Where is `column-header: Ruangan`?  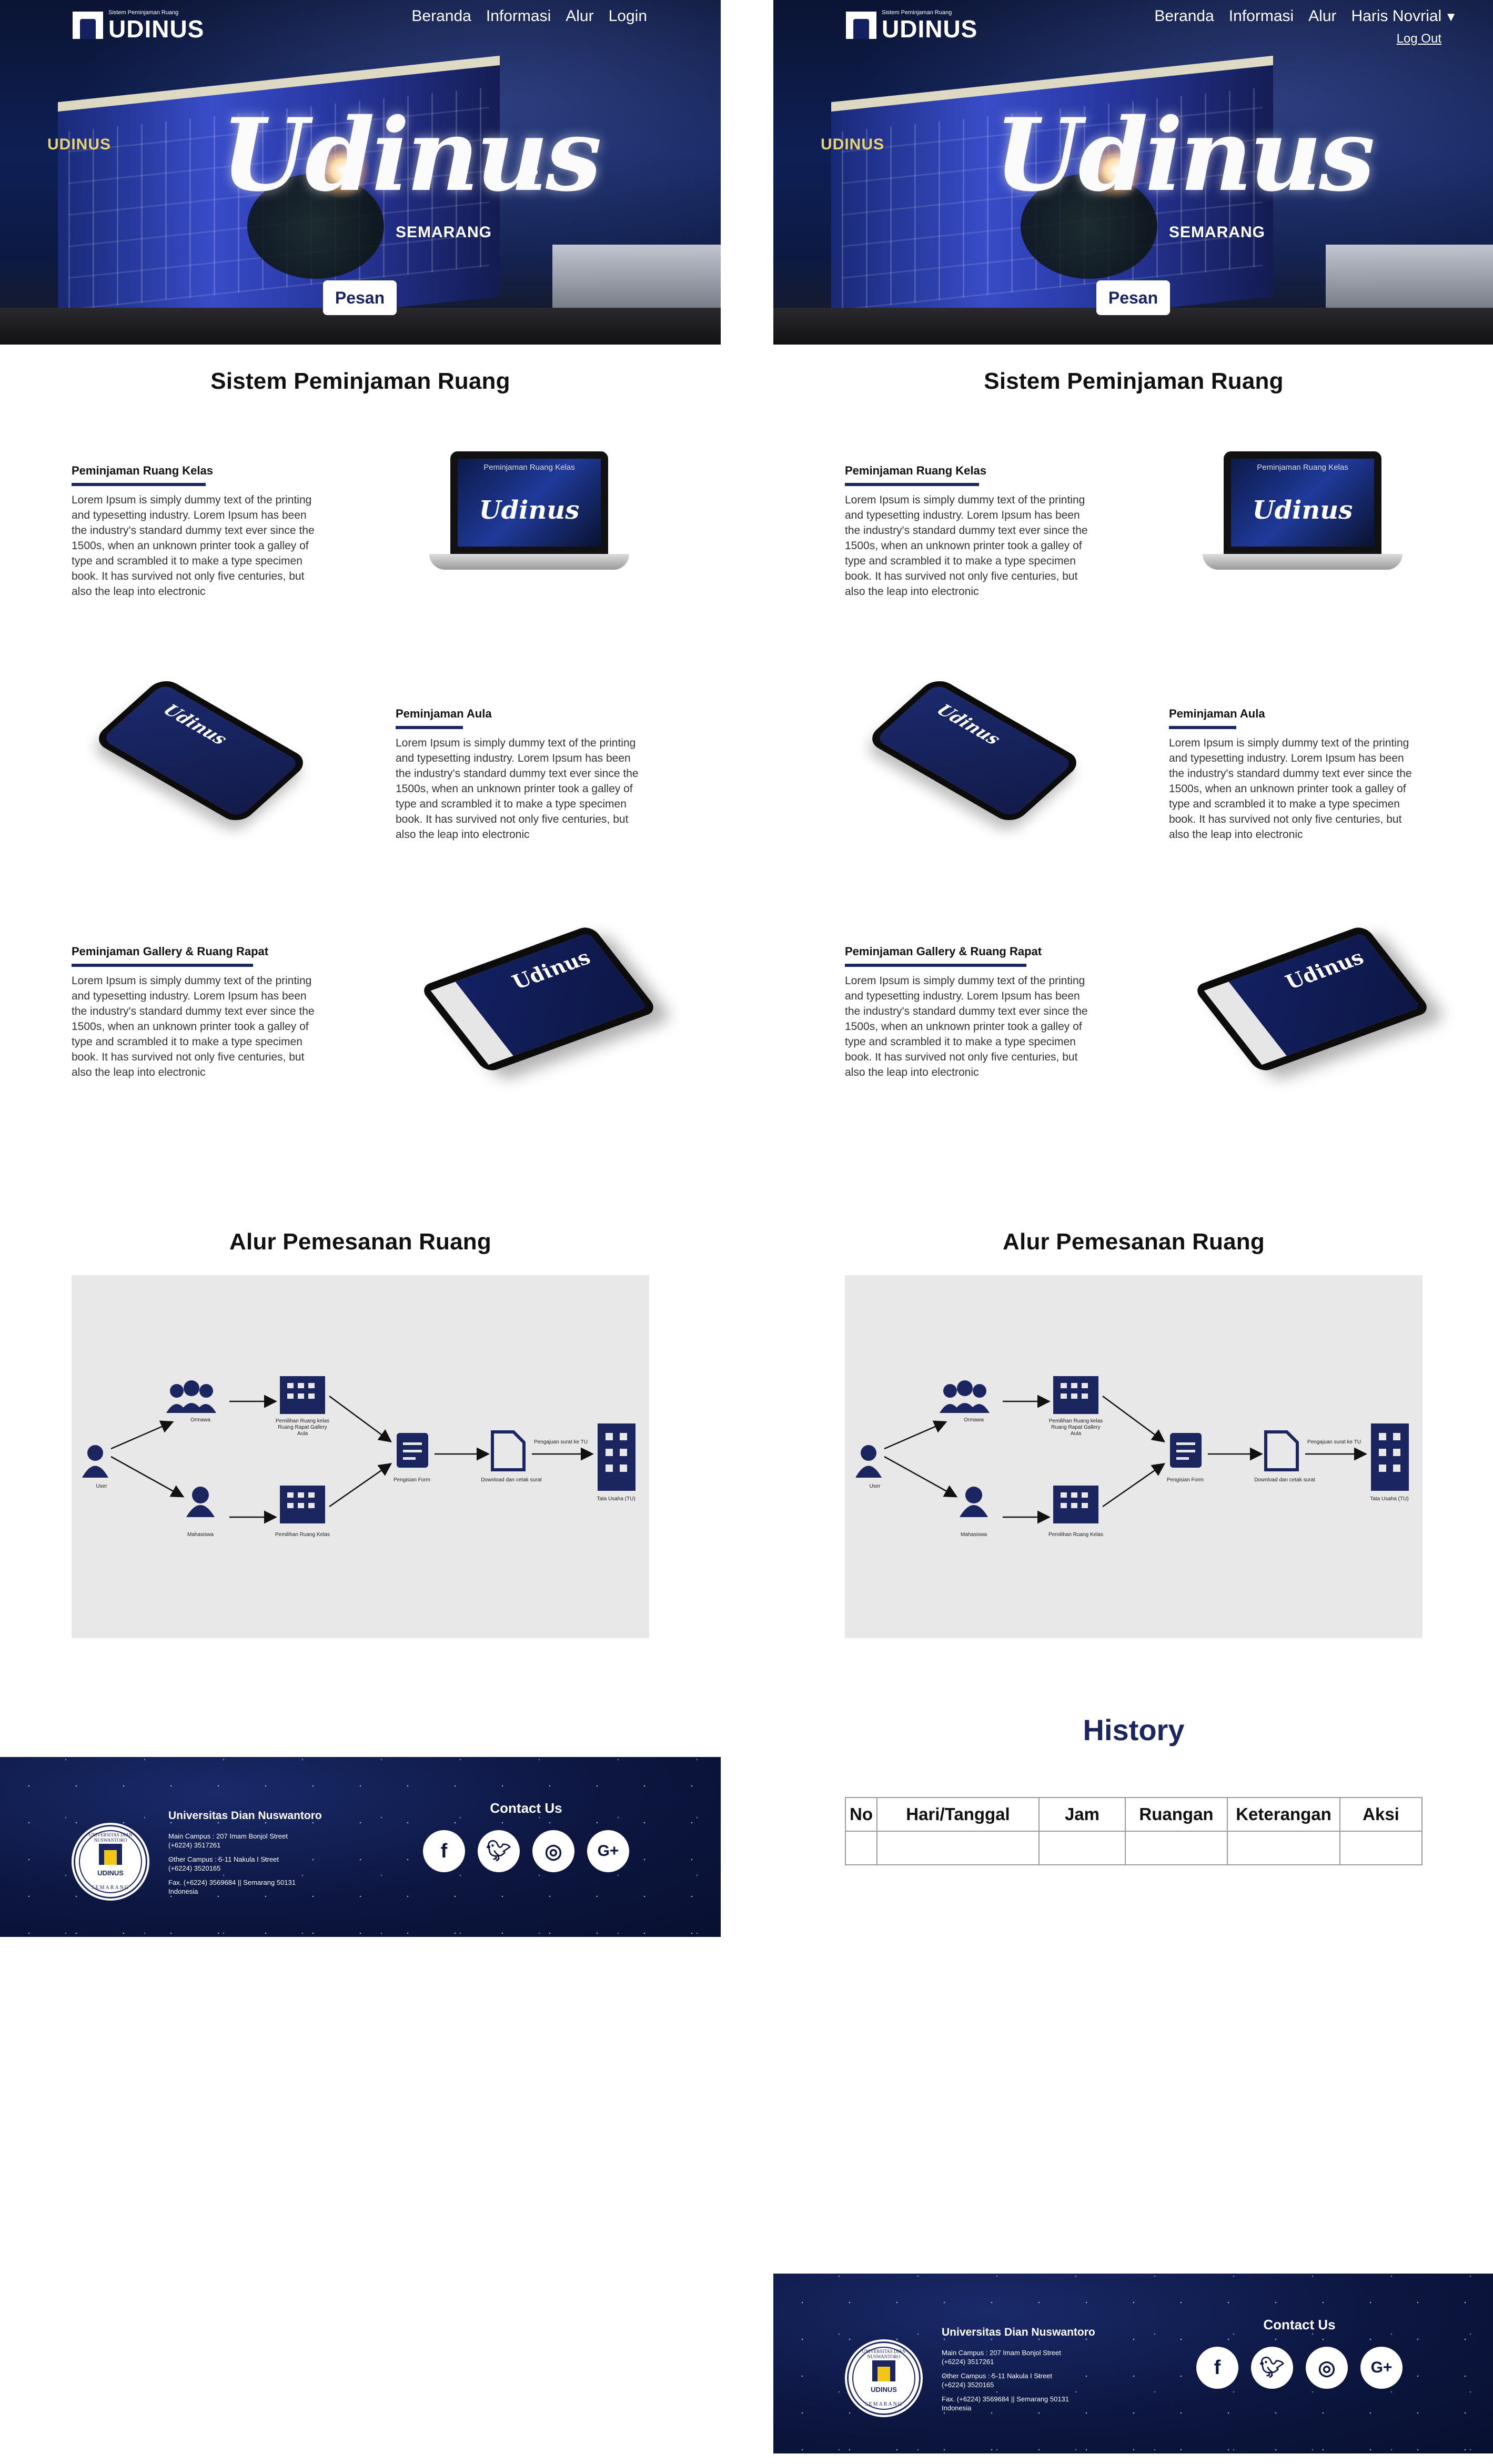
column-header: Ruangan is located at coordinates (1176, 1815).